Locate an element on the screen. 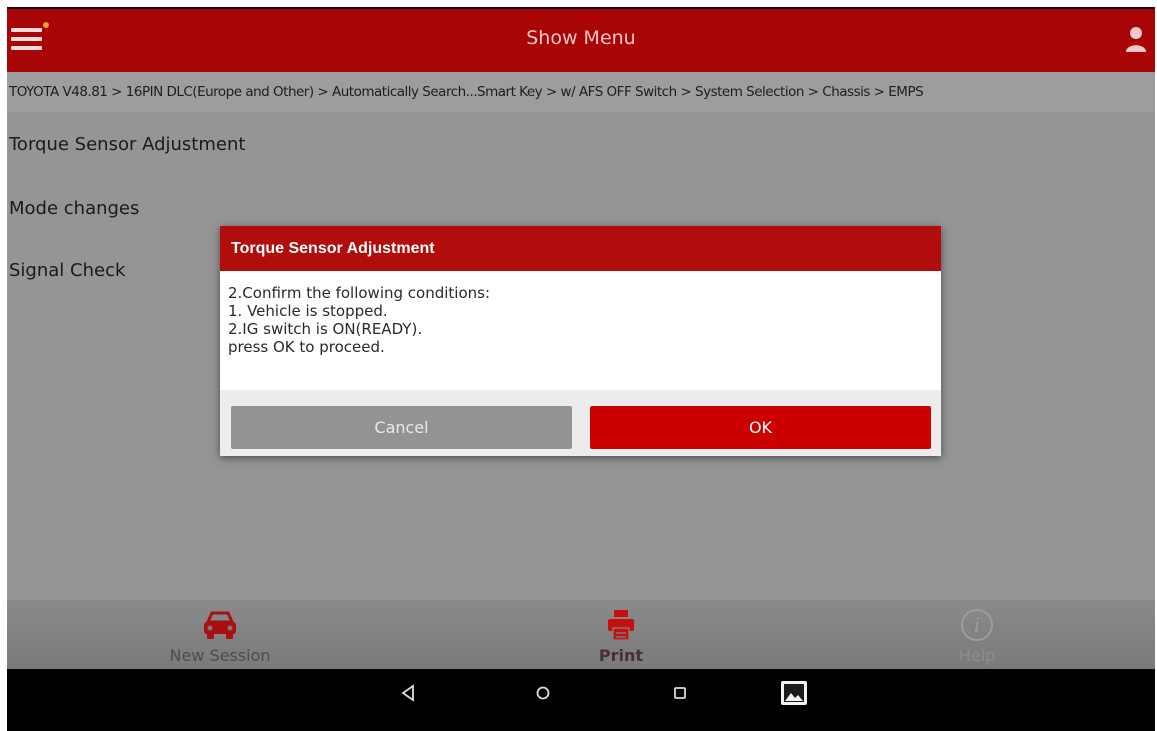 The height and width of the screenshot is (731, 1157). print-label: Print is located at coordinates (621, 655).